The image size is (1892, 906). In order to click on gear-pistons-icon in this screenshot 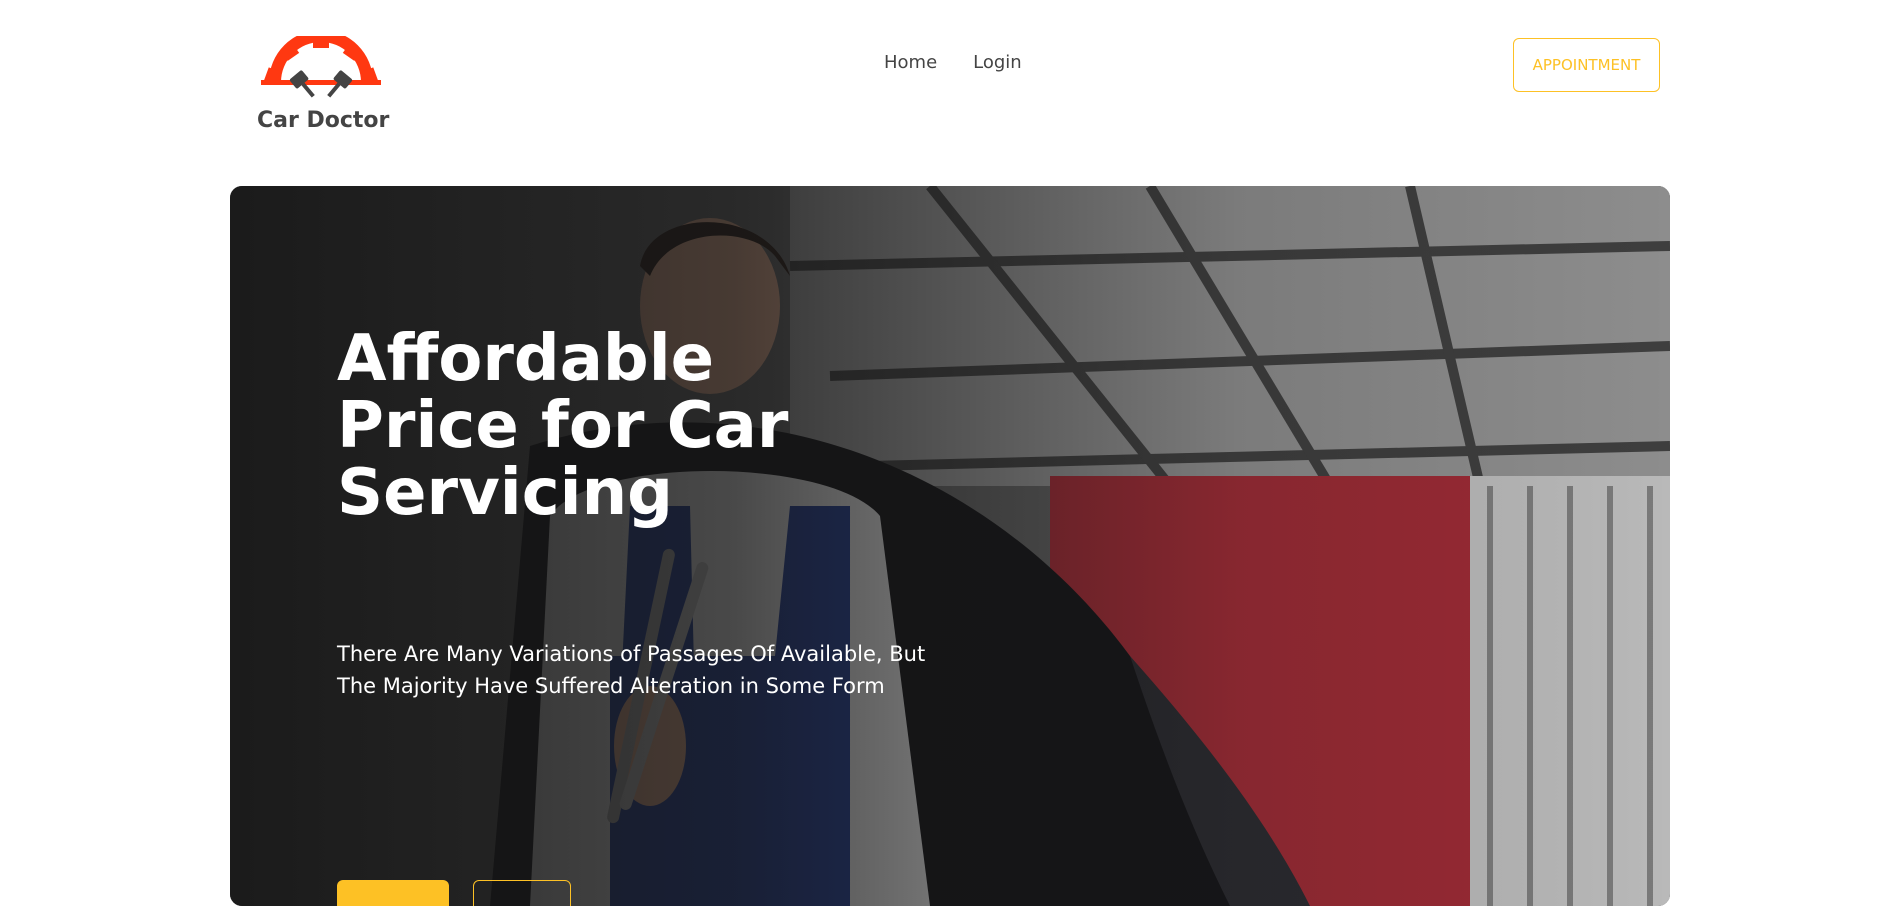, I will do `click(321, 67)`.